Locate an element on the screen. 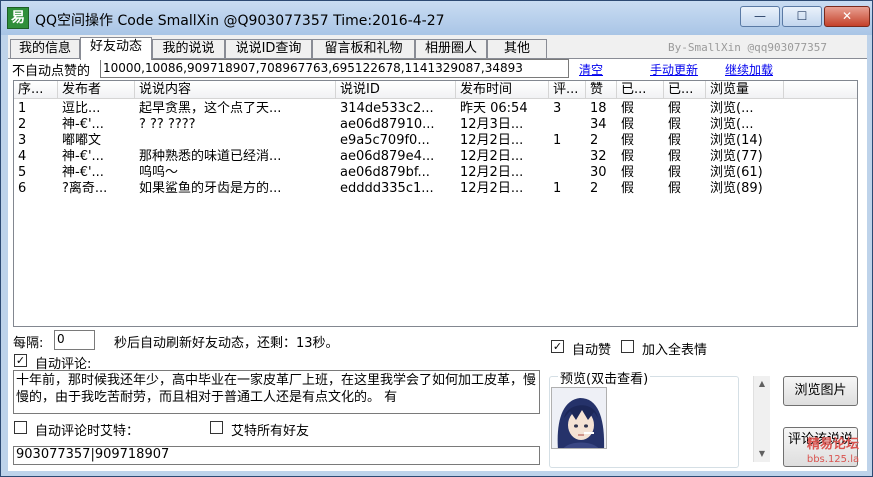 The image size is (873, 477). no-auto-like-label: 不自动点赞的 is located at coordinates (51, 71).